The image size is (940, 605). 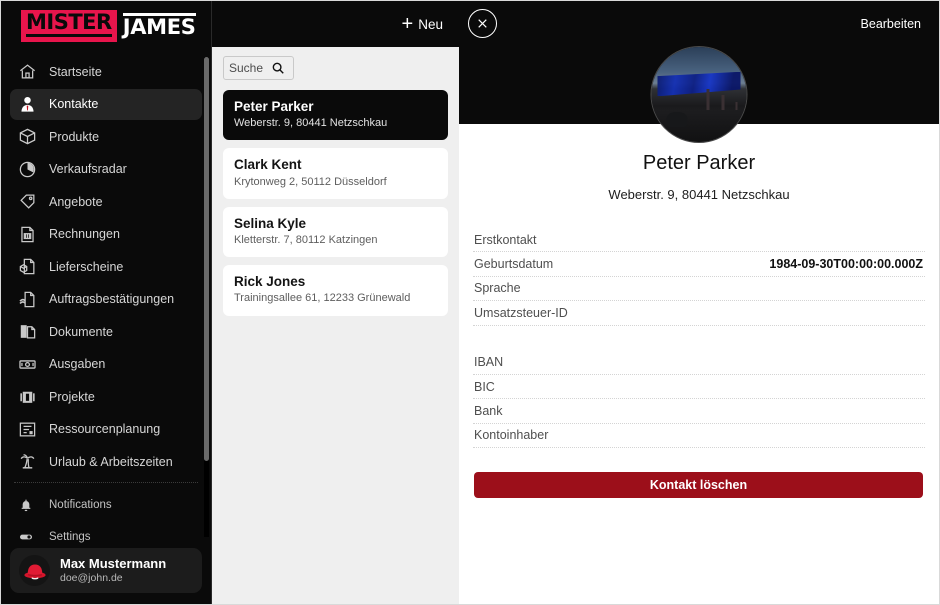 What do you see at coordinates (81, 331) in the screenshot?
I see `sidebar-item-label: Dokumente` at bounding box center [81, 331].